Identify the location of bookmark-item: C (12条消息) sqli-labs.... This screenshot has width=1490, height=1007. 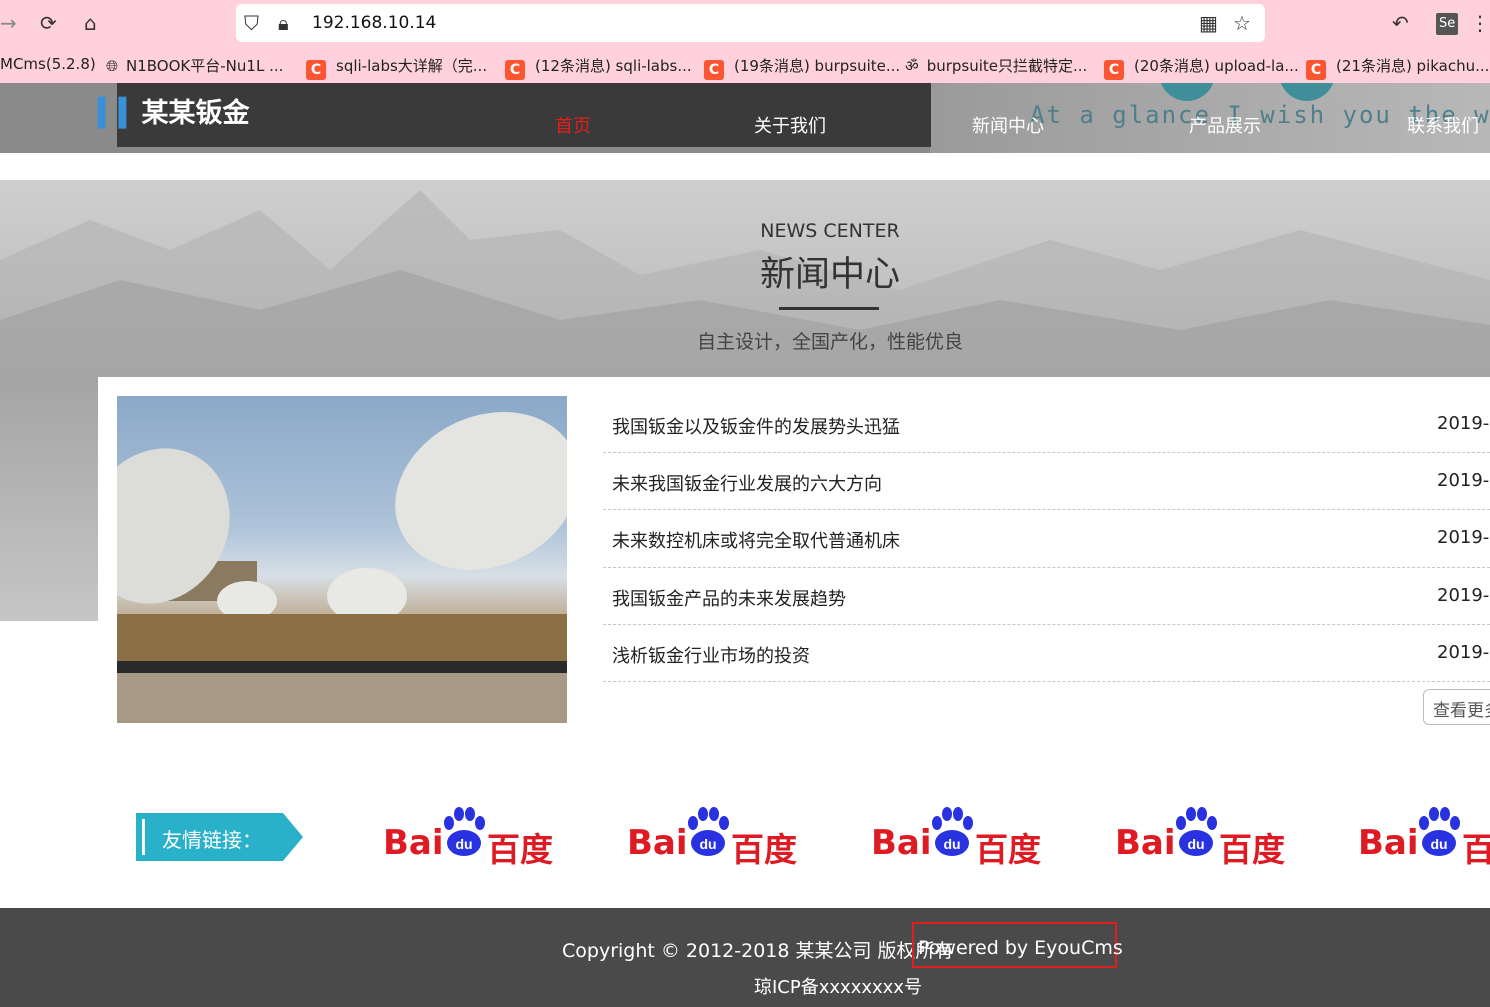
(598, 67).